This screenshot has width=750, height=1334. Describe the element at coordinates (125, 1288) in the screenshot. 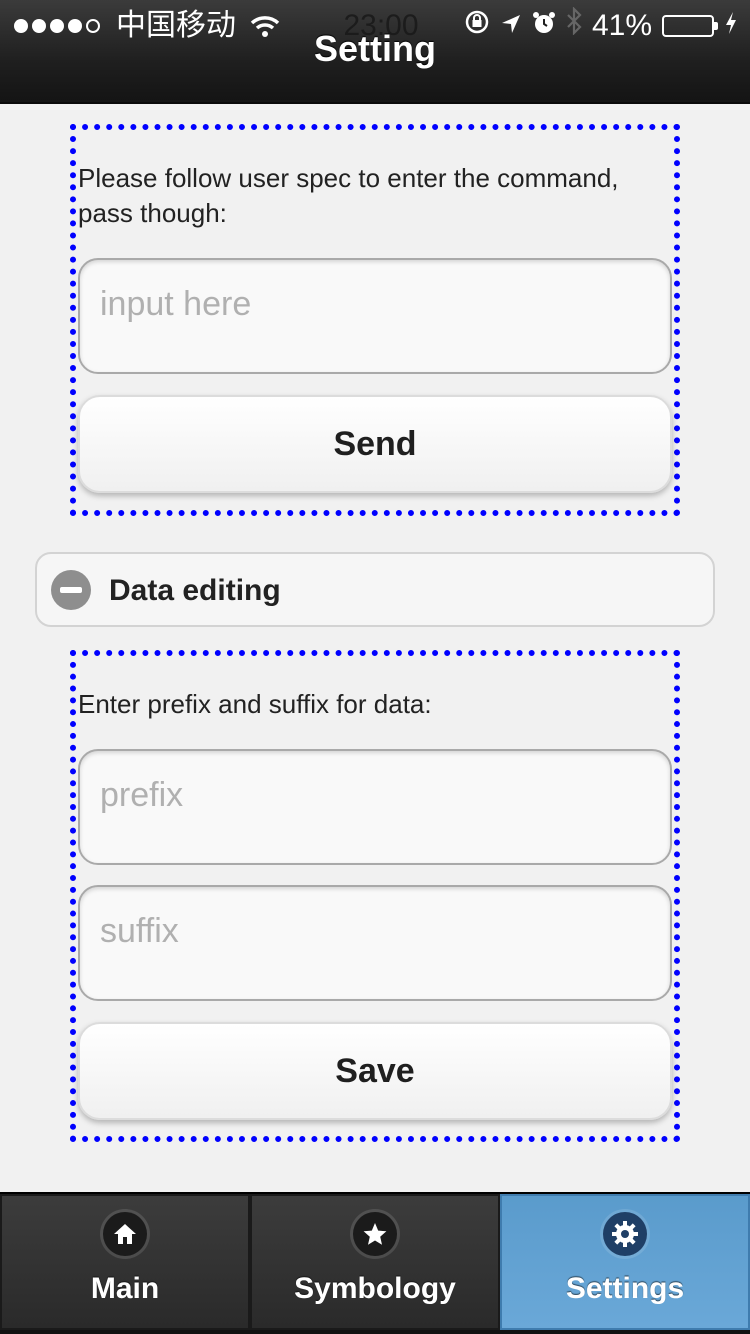

I see `tab-label: Main` at that location.